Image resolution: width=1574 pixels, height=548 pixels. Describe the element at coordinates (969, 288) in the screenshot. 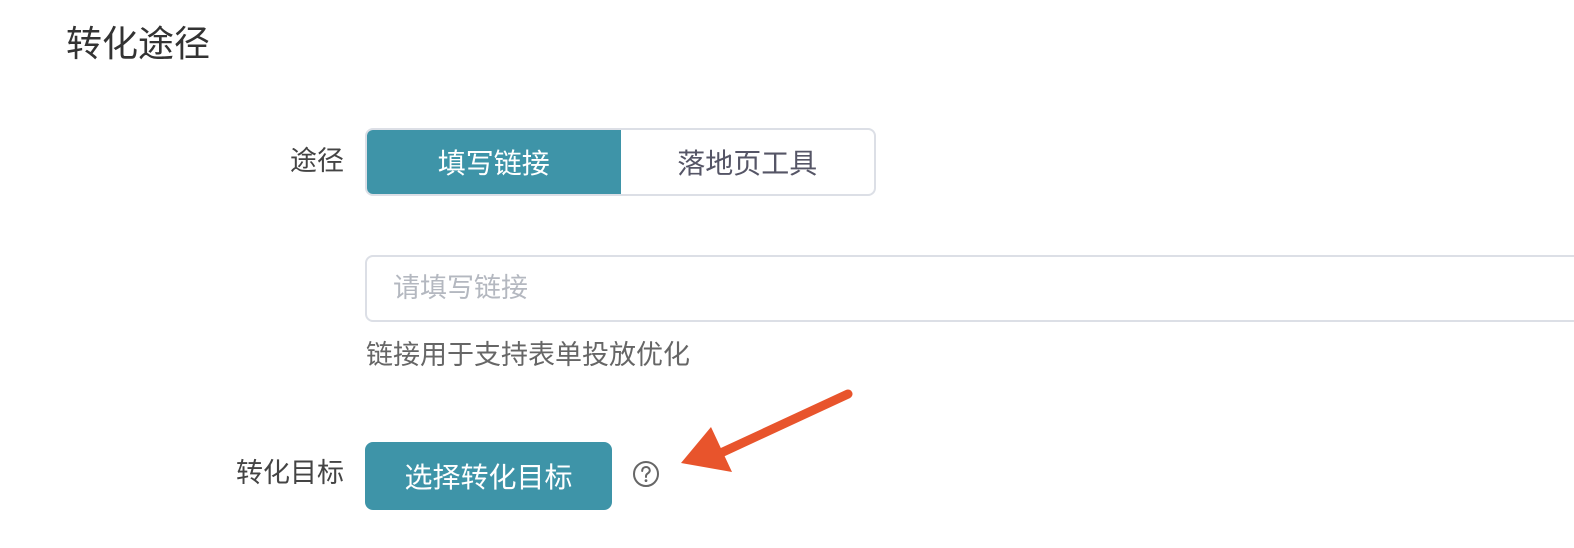

I see `link-input` at that location.